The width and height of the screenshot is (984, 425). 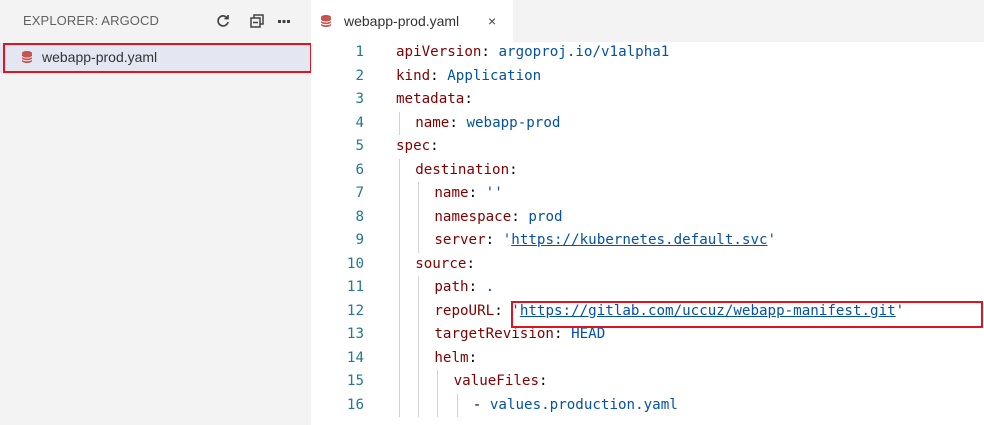 I want to click on tab-label: webapp-prod.yaml, so click(x=402, y=21).